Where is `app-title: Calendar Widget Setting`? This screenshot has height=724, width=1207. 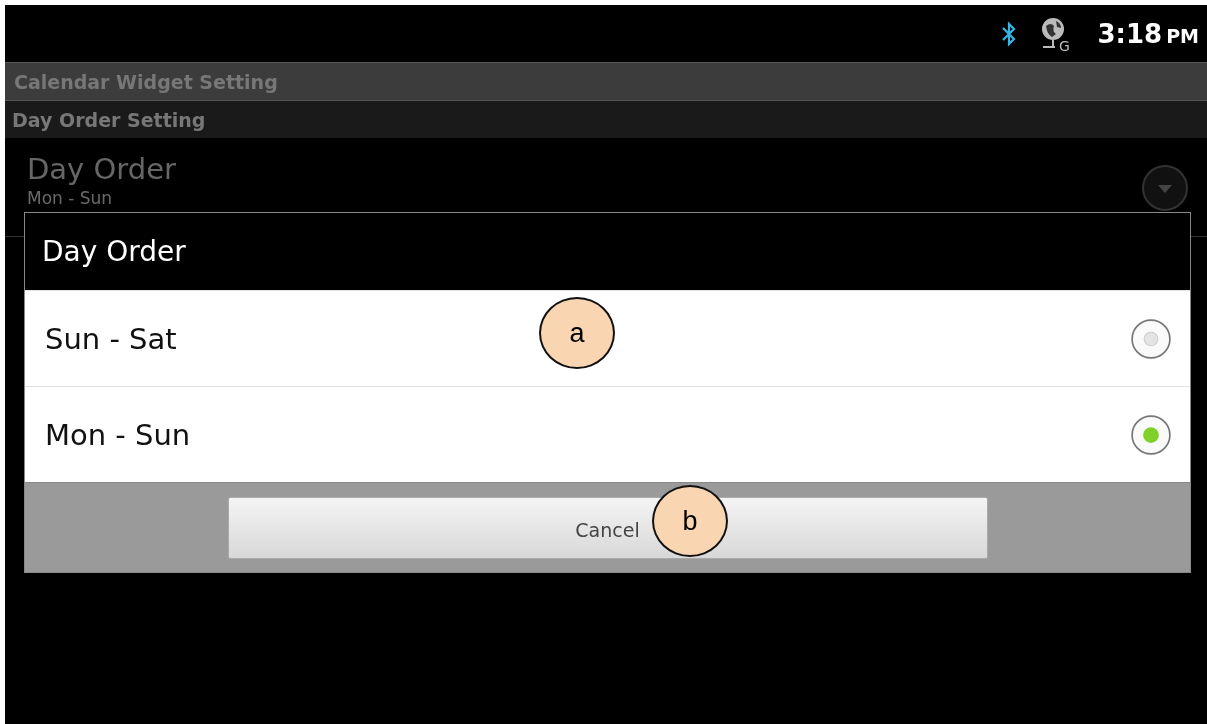 app-title: Calendar Widget Setting is located at coordinates (146, 81).